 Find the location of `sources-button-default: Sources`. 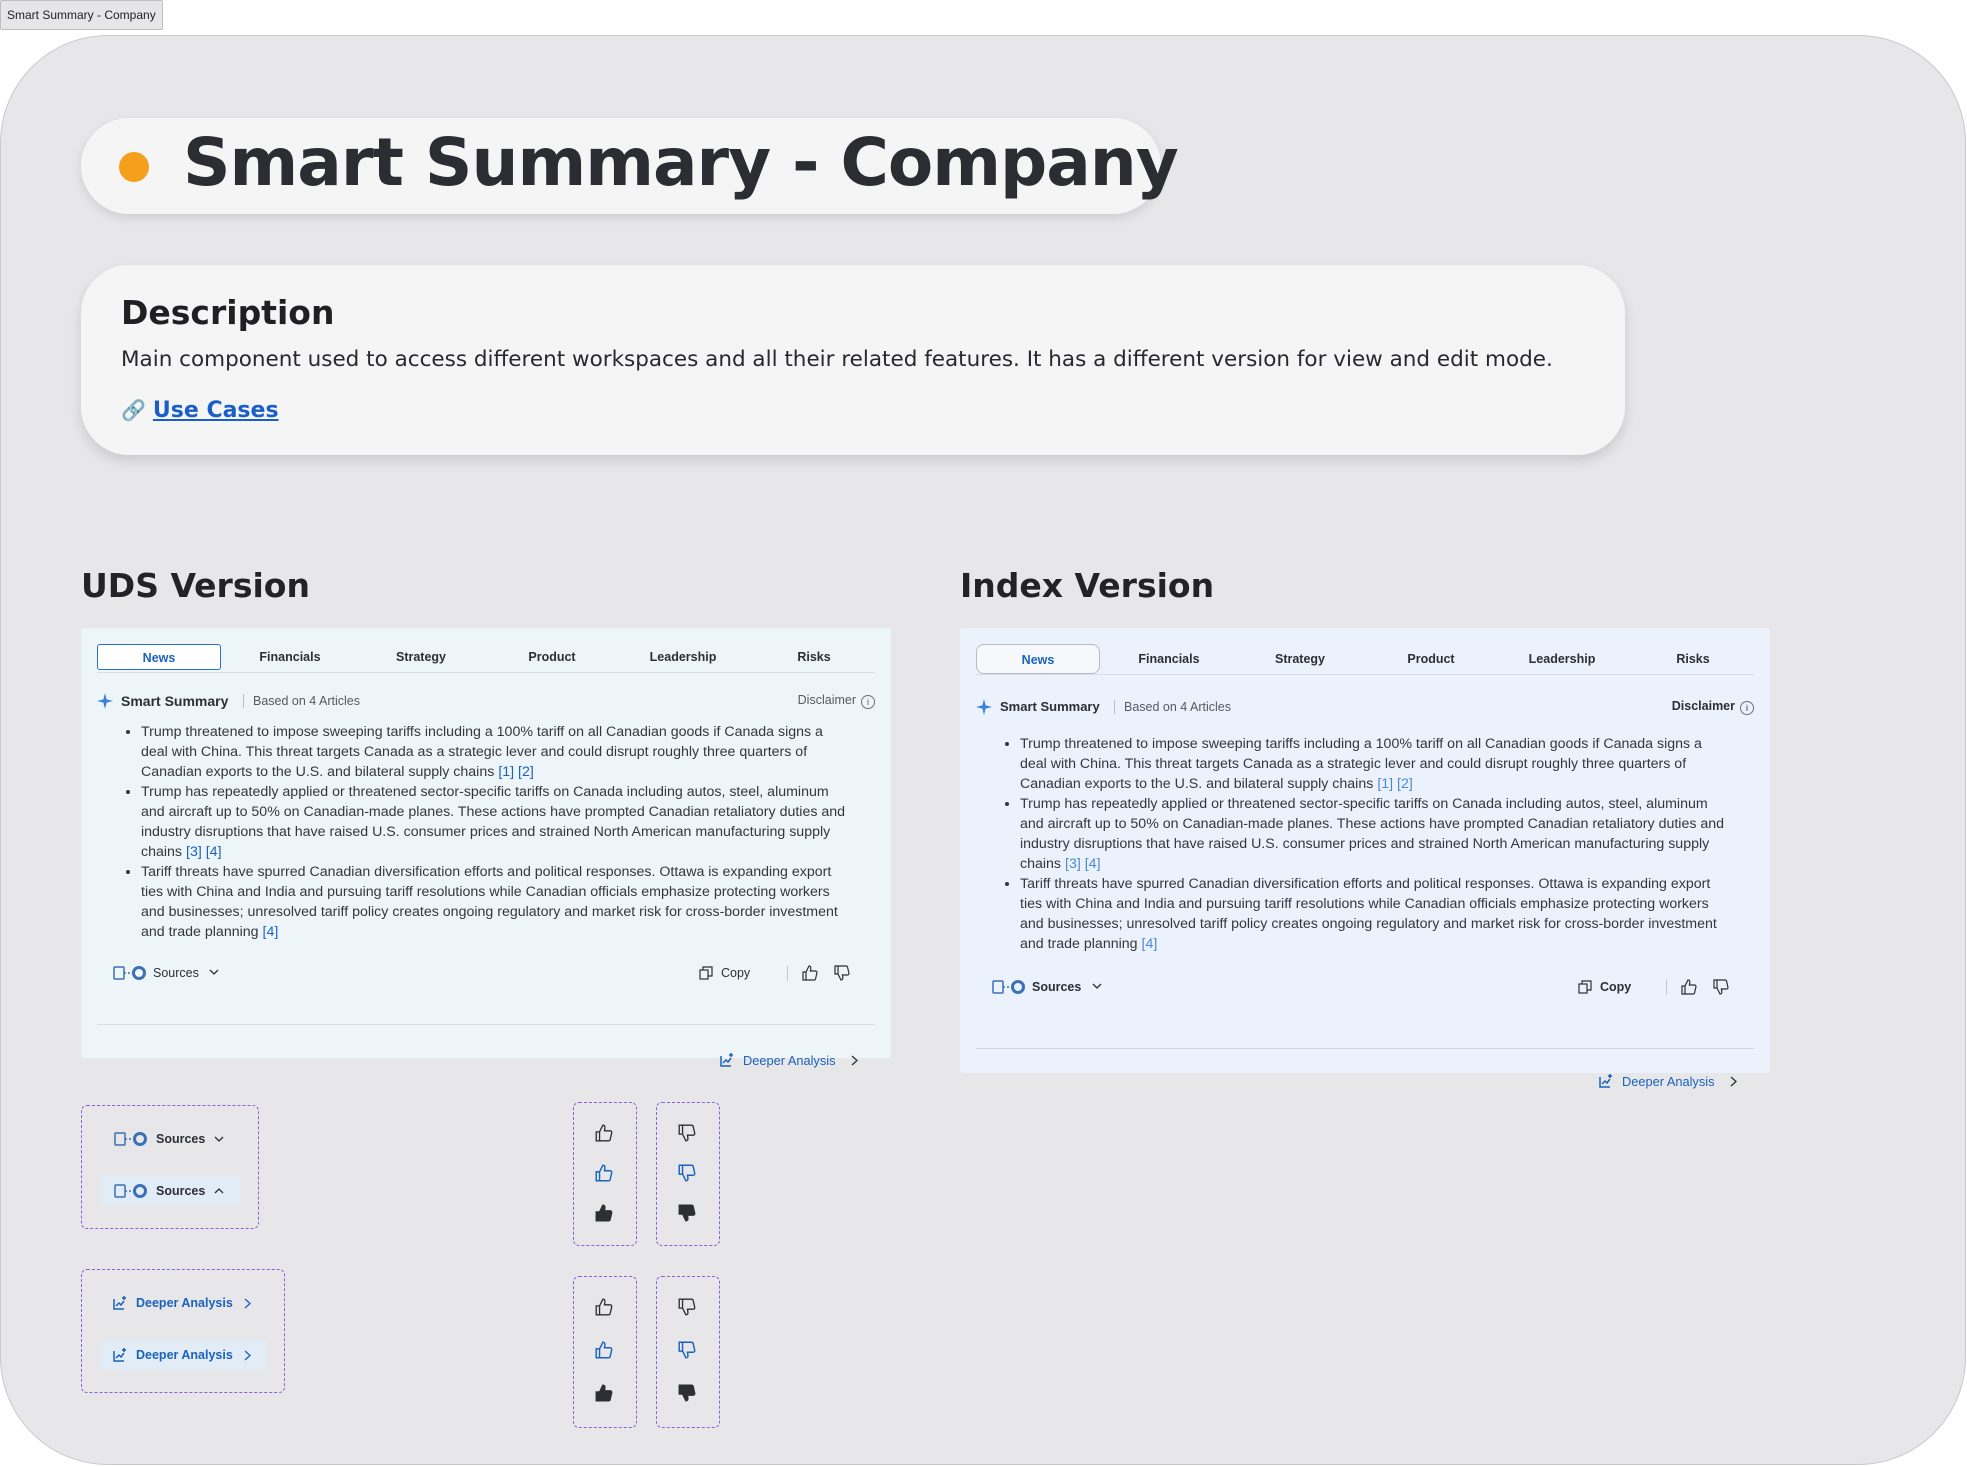

sources-button-default: Sources is located at coordinates (170, 1139).